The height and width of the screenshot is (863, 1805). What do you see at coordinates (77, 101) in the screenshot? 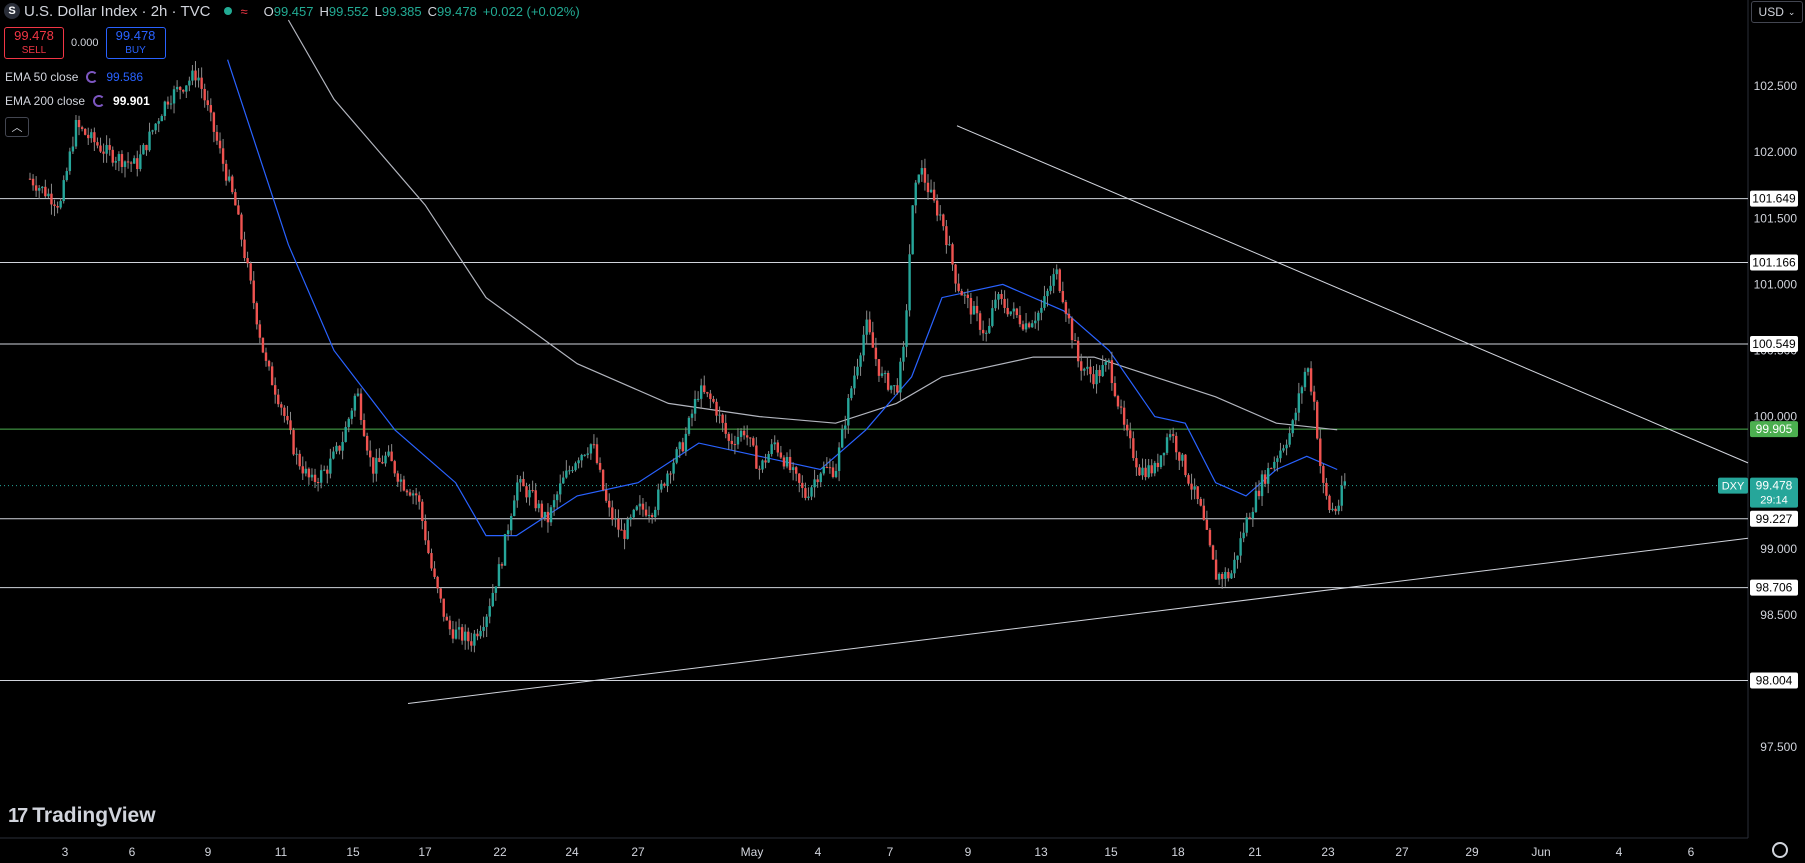
I see `indicator-ema200: EMA 200 close 99.901` at bounding box center [77, 101].